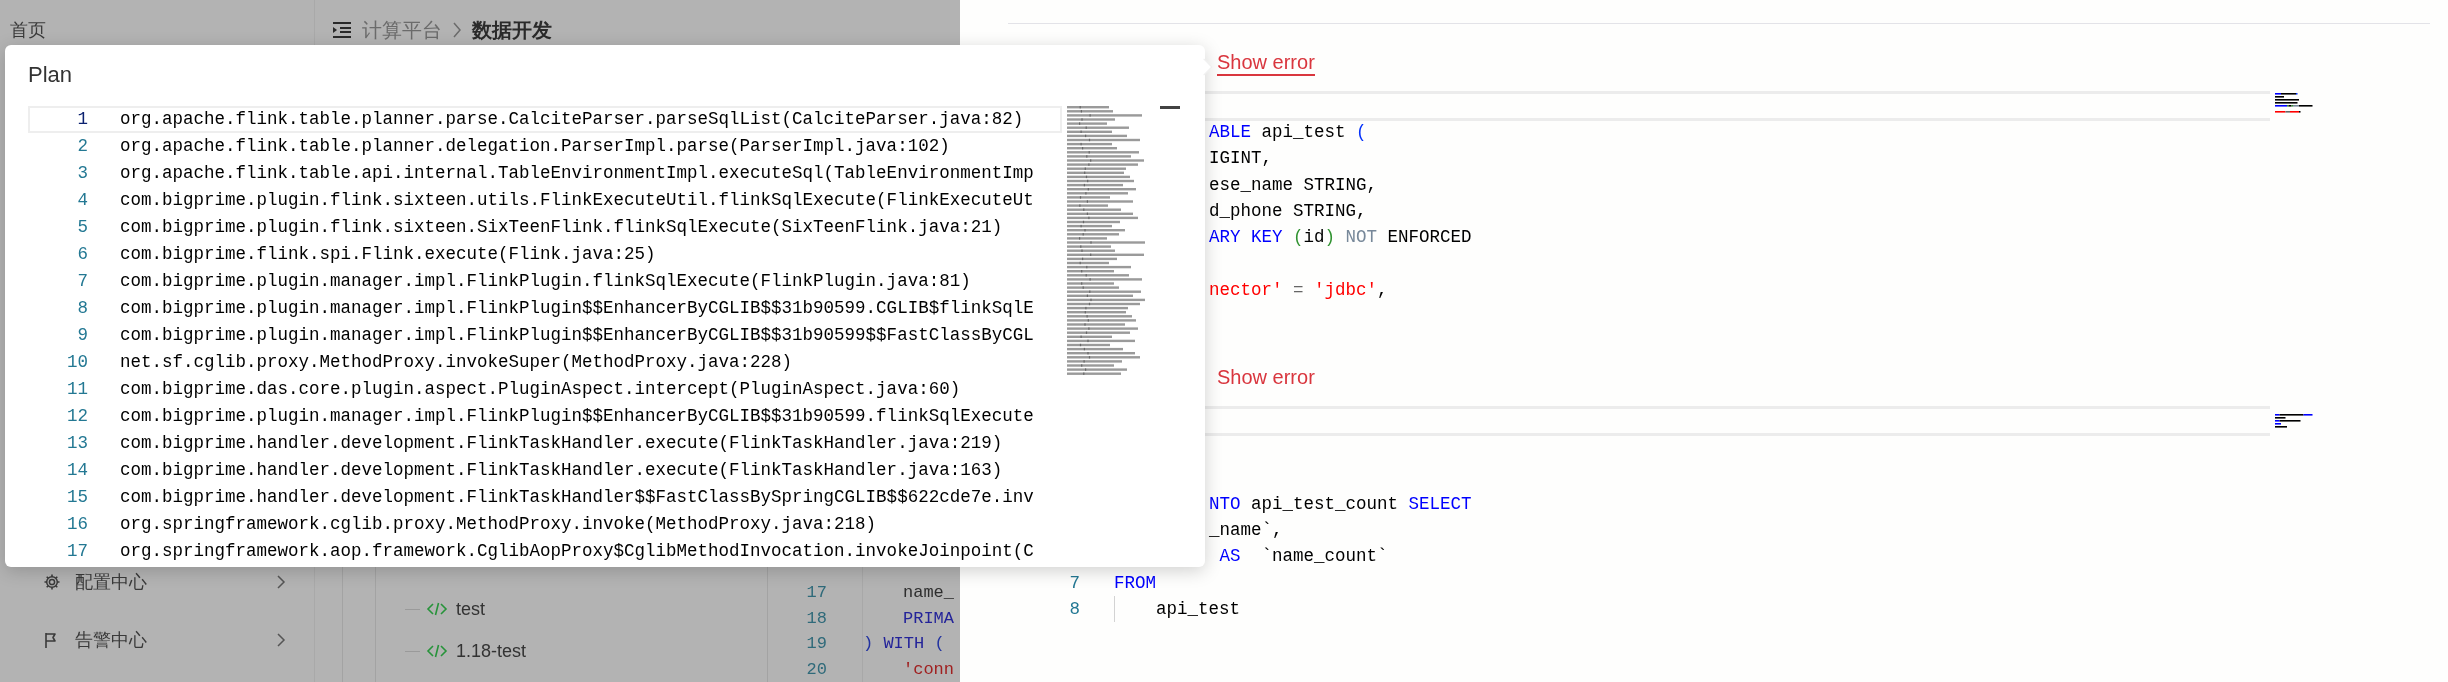  Describe the element at coordinates (1340, 238) in the screenshot. I see `code-line: ARY KEY (id) NOT ENFORCED` at that location.